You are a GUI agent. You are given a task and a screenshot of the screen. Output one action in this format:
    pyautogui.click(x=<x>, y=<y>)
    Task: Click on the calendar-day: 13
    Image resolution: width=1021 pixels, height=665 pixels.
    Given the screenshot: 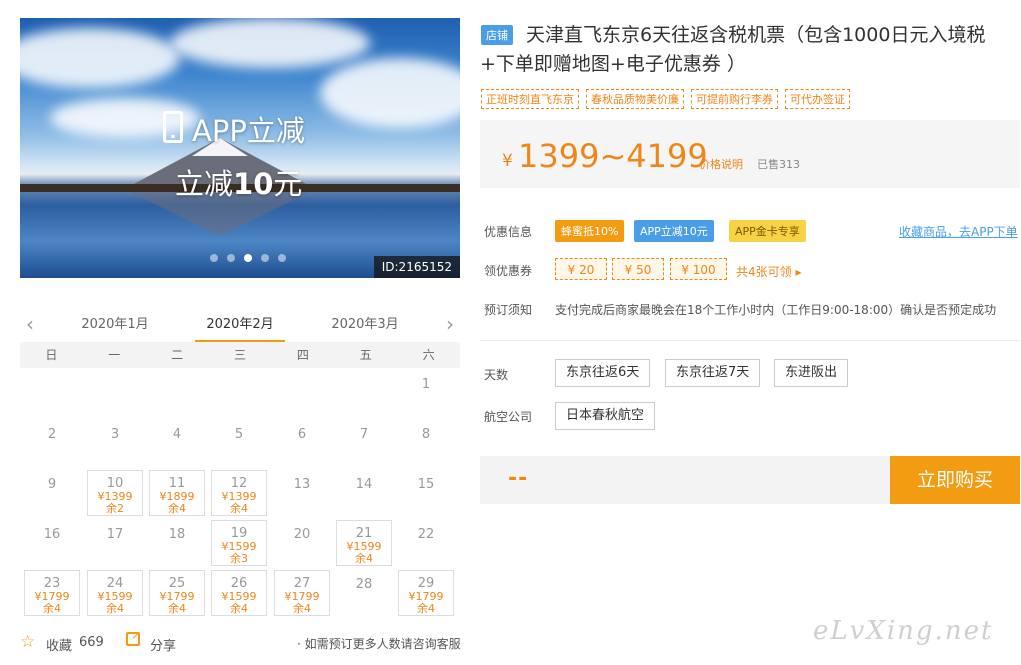 What is the action you would take?
    pyautogui.click(x=302, y=493)
    